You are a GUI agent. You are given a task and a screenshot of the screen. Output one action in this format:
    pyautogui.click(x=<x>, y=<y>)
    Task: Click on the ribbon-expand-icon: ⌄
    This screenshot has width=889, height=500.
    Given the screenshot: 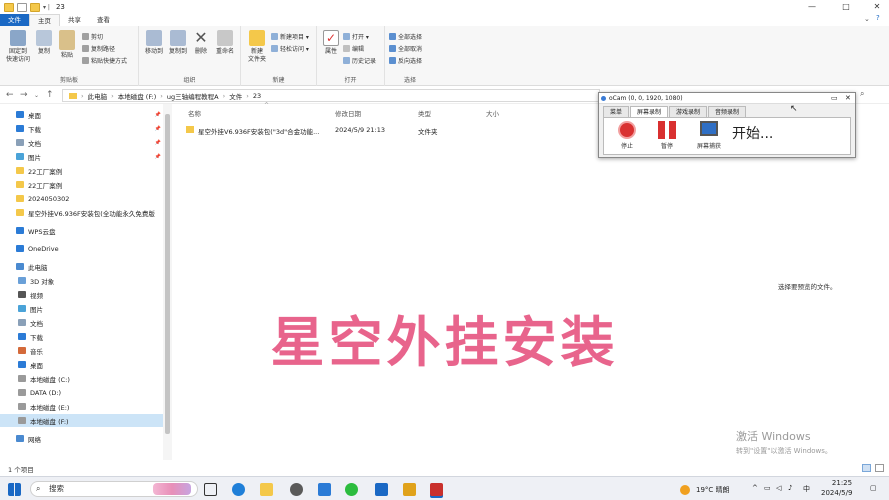 What is the action you would take?
    pyautogui.click(x=867, y=19)
    